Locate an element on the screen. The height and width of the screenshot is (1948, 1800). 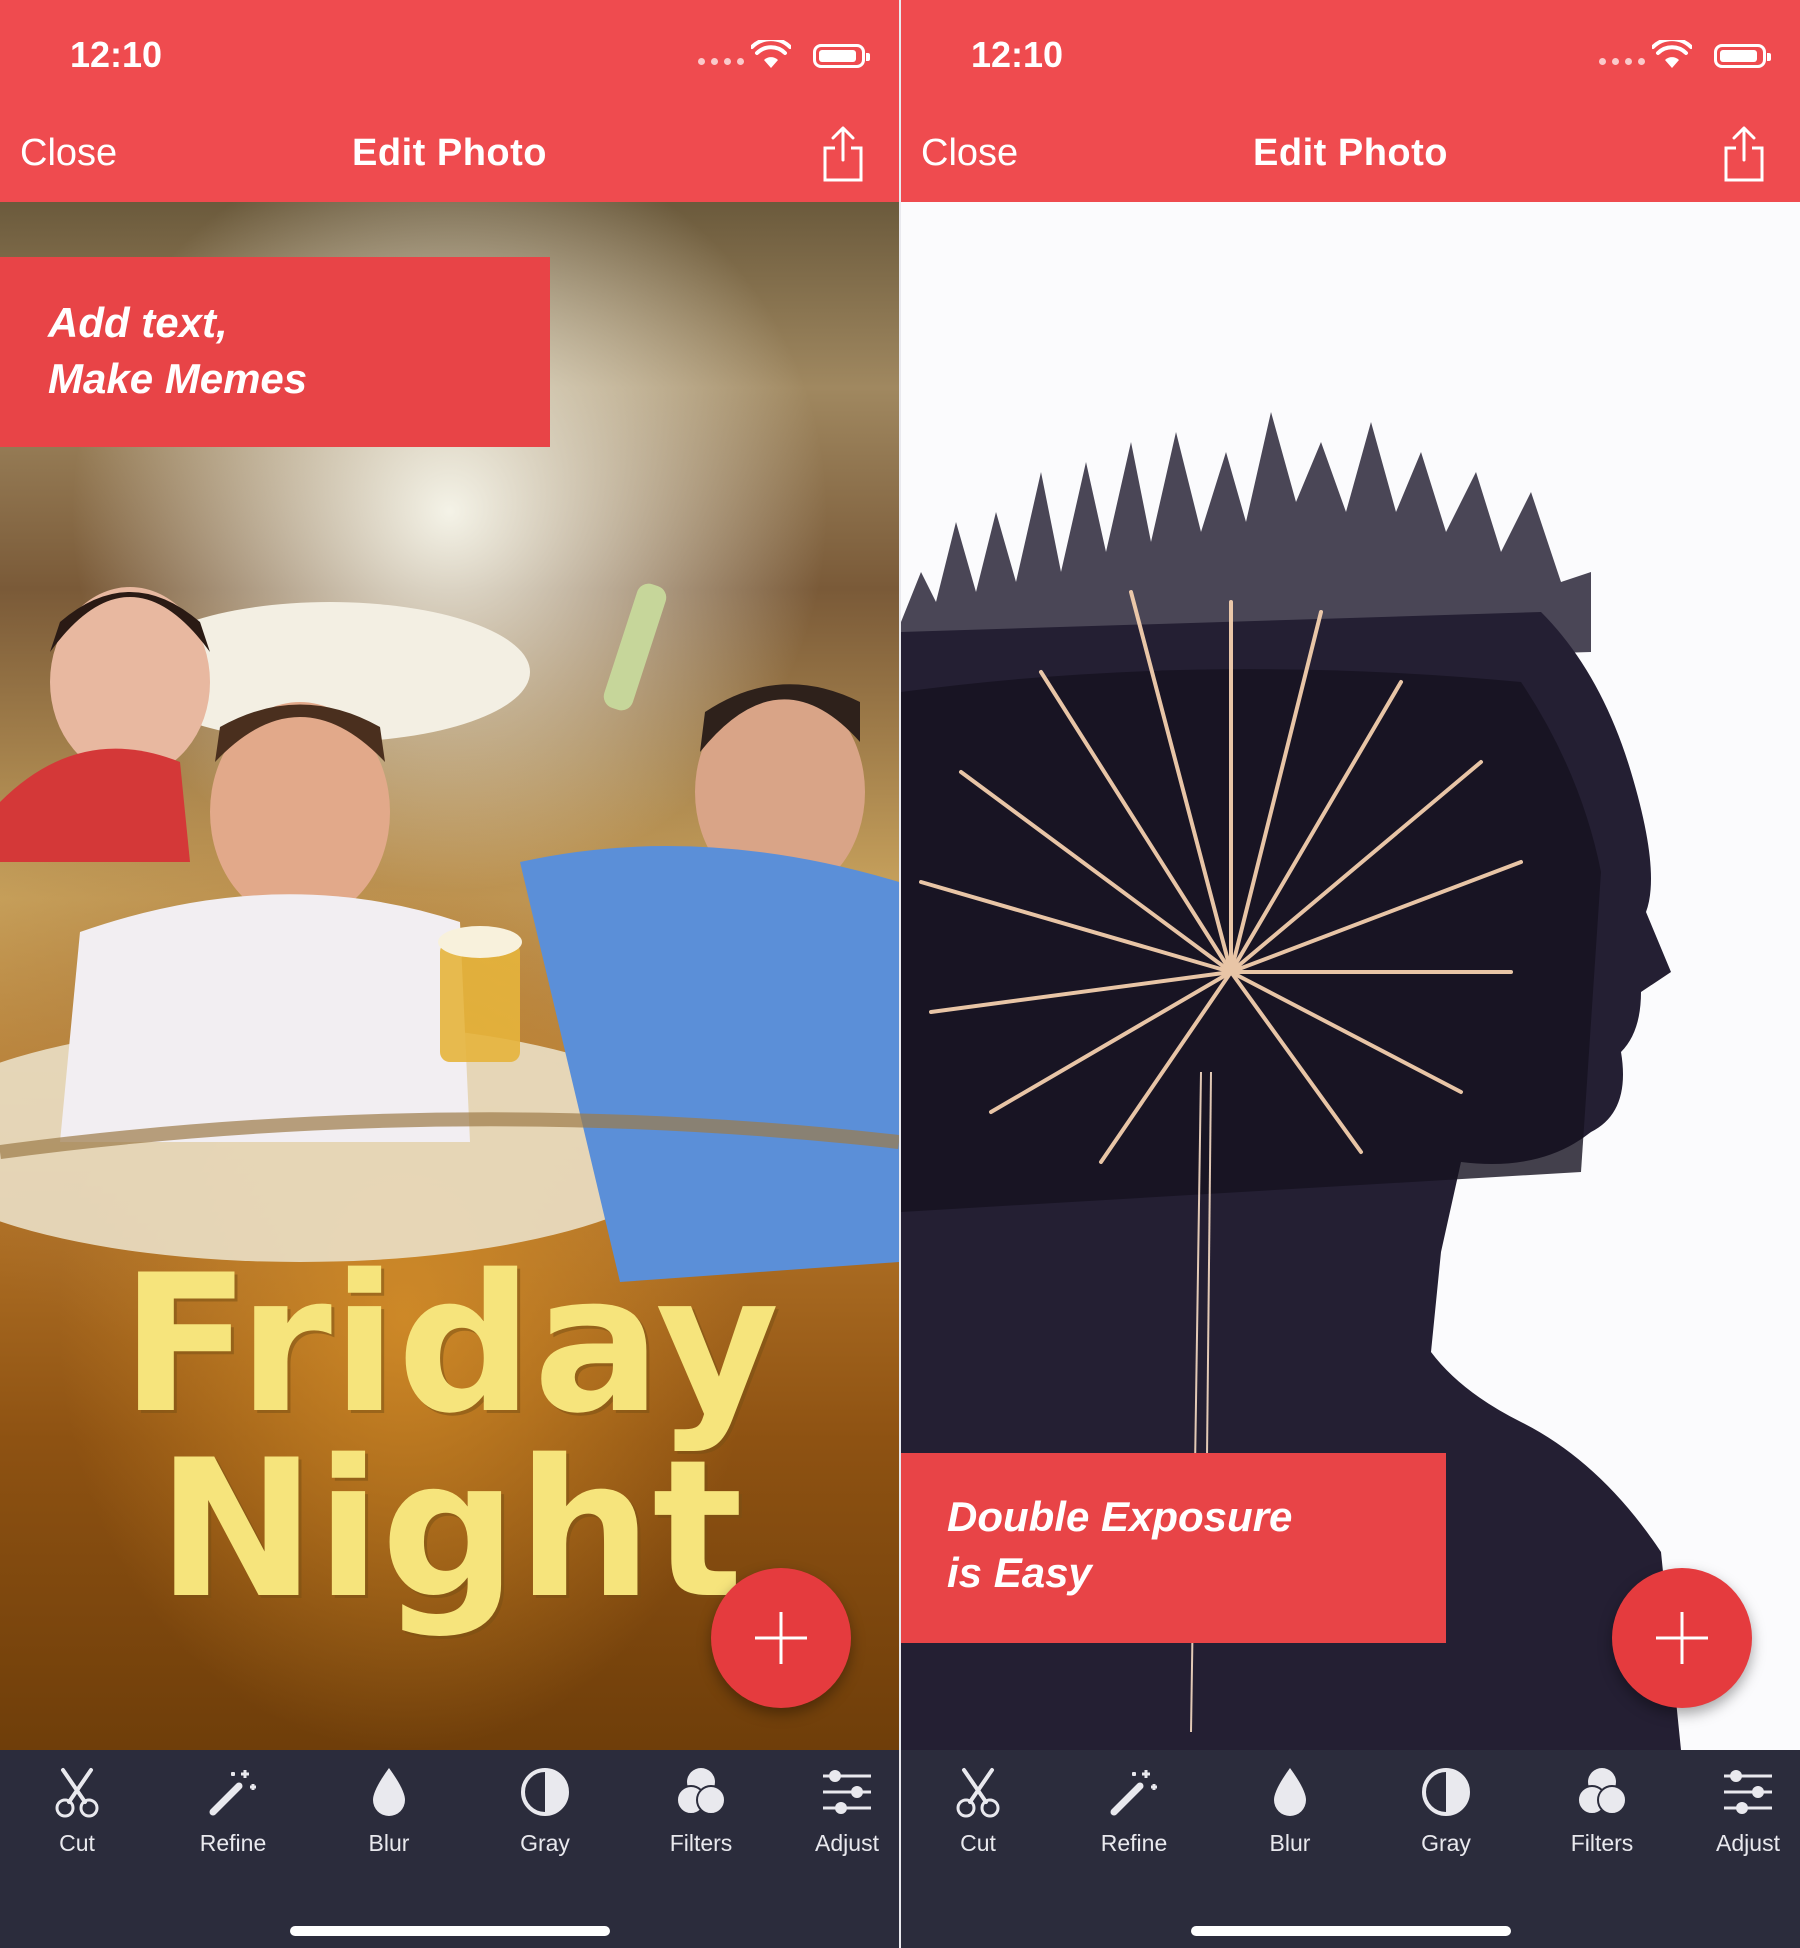
banner-line-2: is Easy is located at coordinates (1019, 1572).